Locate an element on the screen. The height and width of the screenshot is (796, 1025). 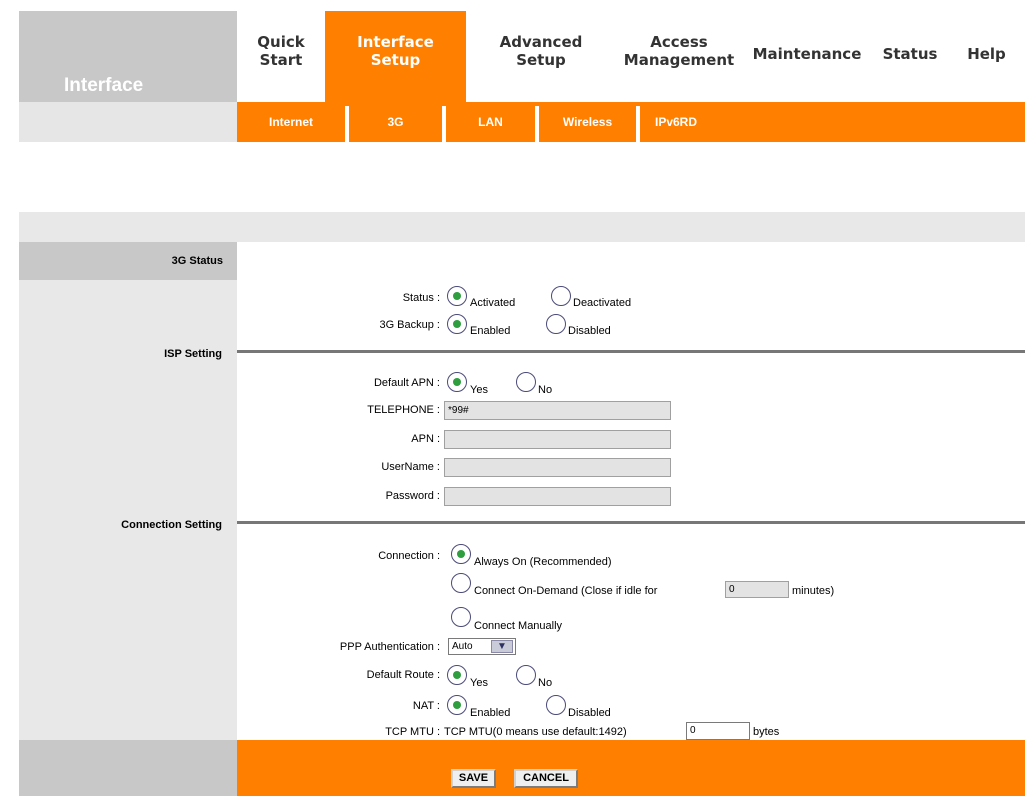
default-route-label: Default Route : is located at coordinates (403, 675).